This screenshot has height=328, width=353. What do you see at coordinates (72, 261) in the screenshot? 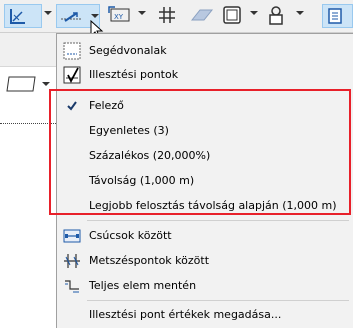
I see `intersections-icon` at bounding box center [72, 261].